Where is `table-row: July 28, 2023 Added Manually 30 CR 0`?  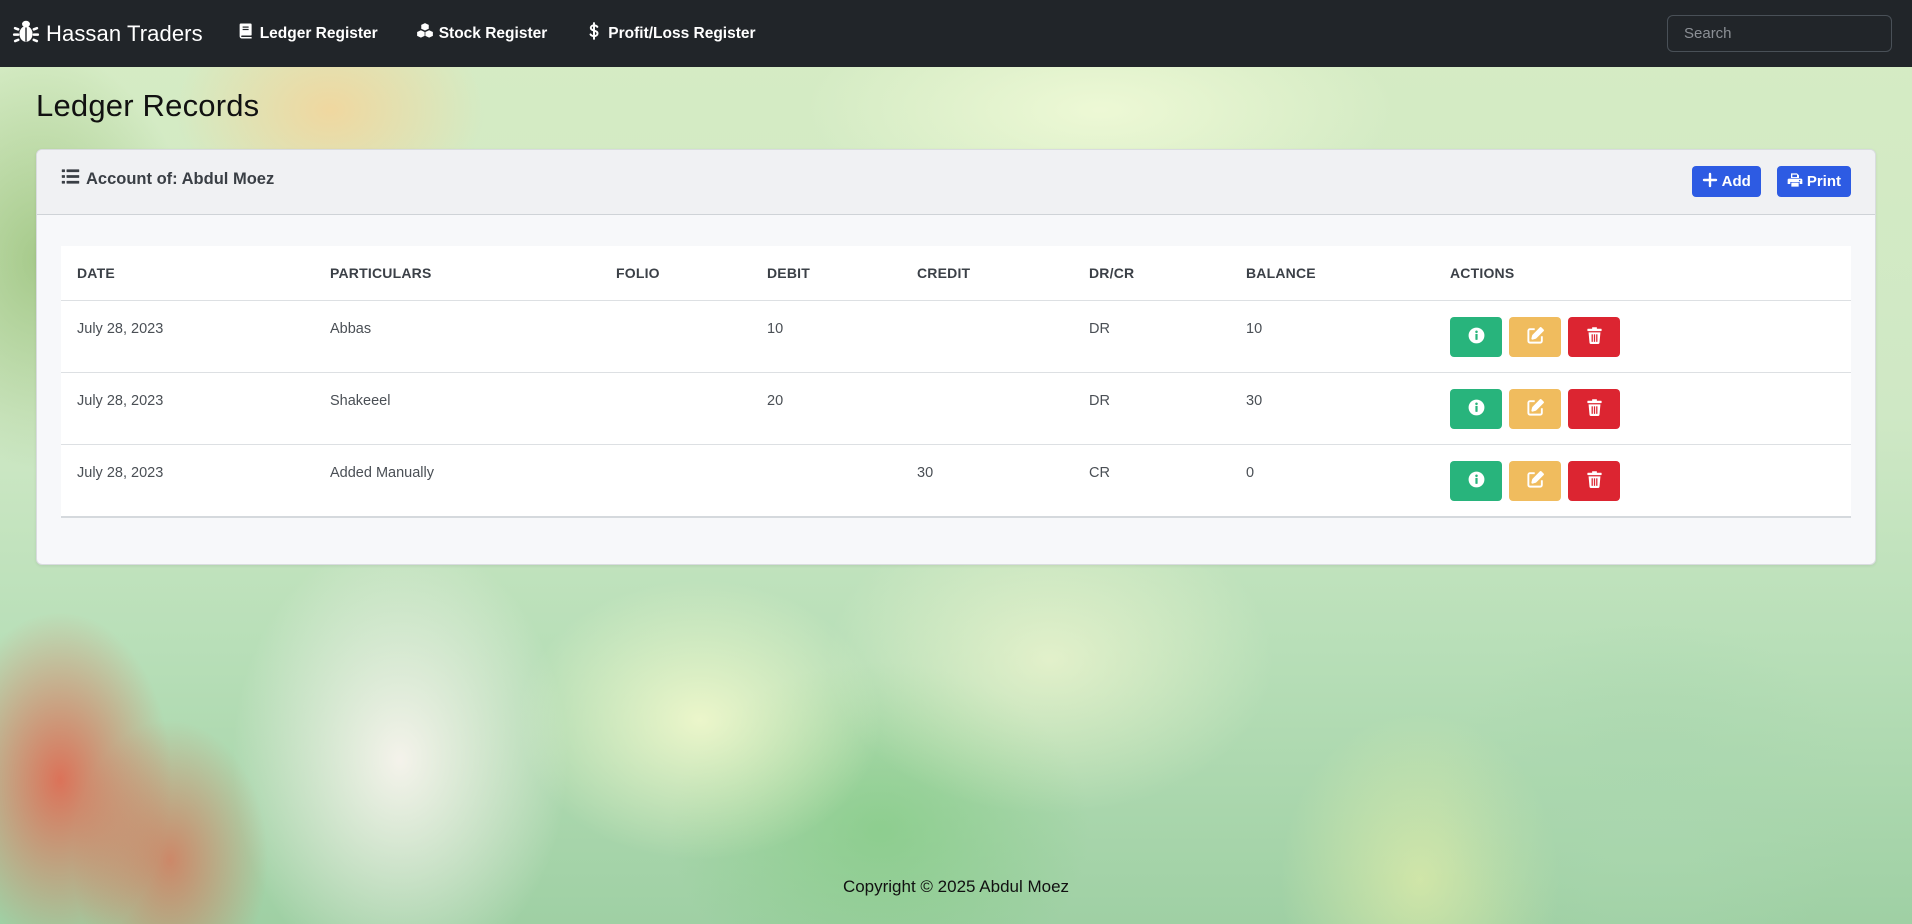 table-row: July 28, 2023 Added Manually 30 CR 0 is located at coordinates (956, 480).